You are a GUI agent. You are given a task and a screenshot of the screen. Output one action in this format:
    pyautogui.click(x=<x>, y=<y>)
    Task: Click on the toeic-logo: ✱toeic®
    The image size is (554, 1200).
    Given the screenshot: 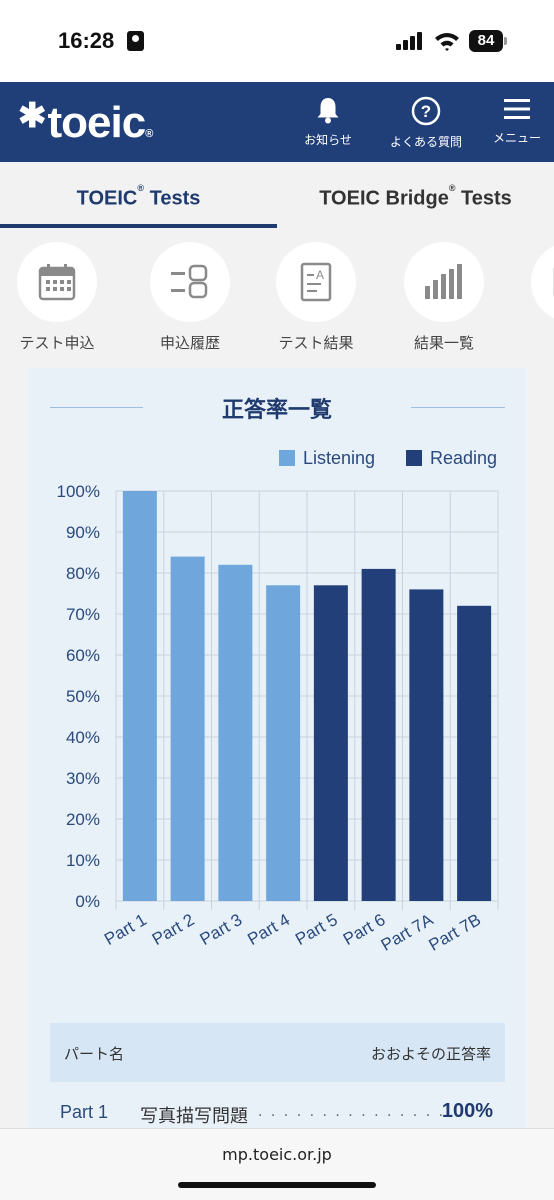 What is the action you would take?
    pyautogui.click(x=85, y=122)
    